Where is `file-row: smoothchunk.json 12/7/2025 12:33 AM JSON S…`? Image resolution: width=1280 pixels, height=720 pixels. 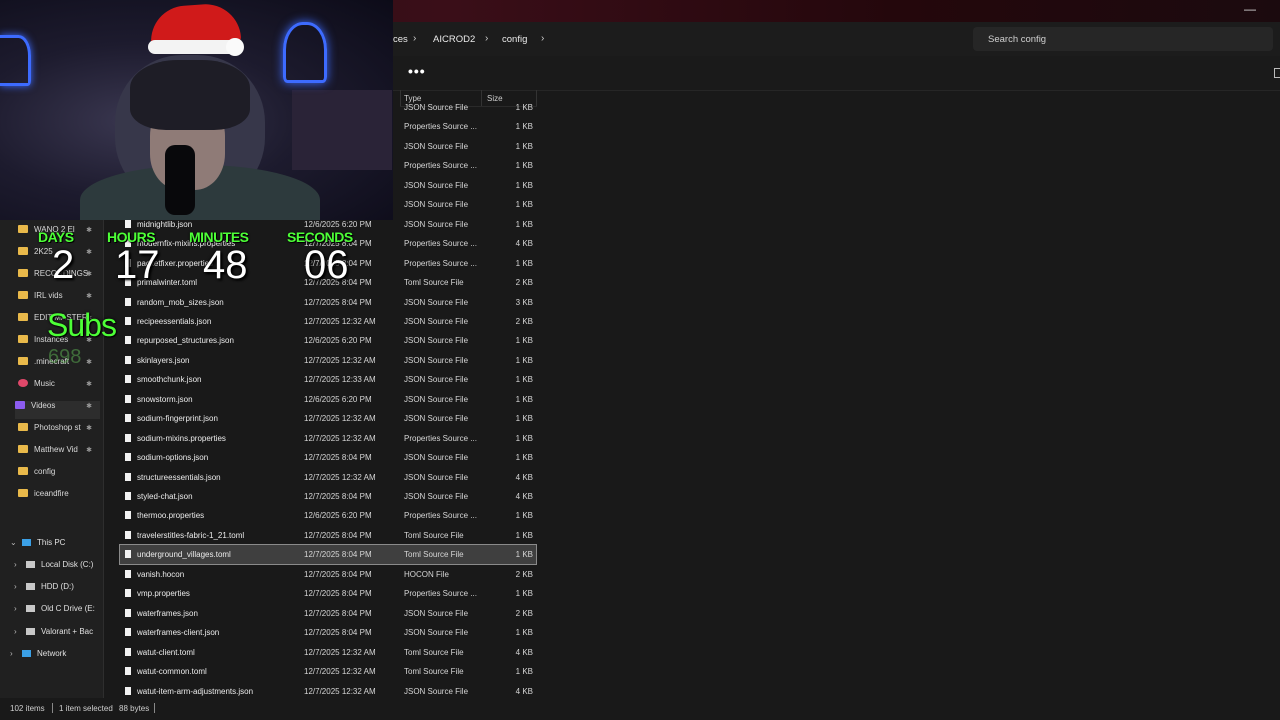 file-row: smoothchunk.json 12/7/2025 12:33 AM JSON S… is located at coordinates (328, 379).